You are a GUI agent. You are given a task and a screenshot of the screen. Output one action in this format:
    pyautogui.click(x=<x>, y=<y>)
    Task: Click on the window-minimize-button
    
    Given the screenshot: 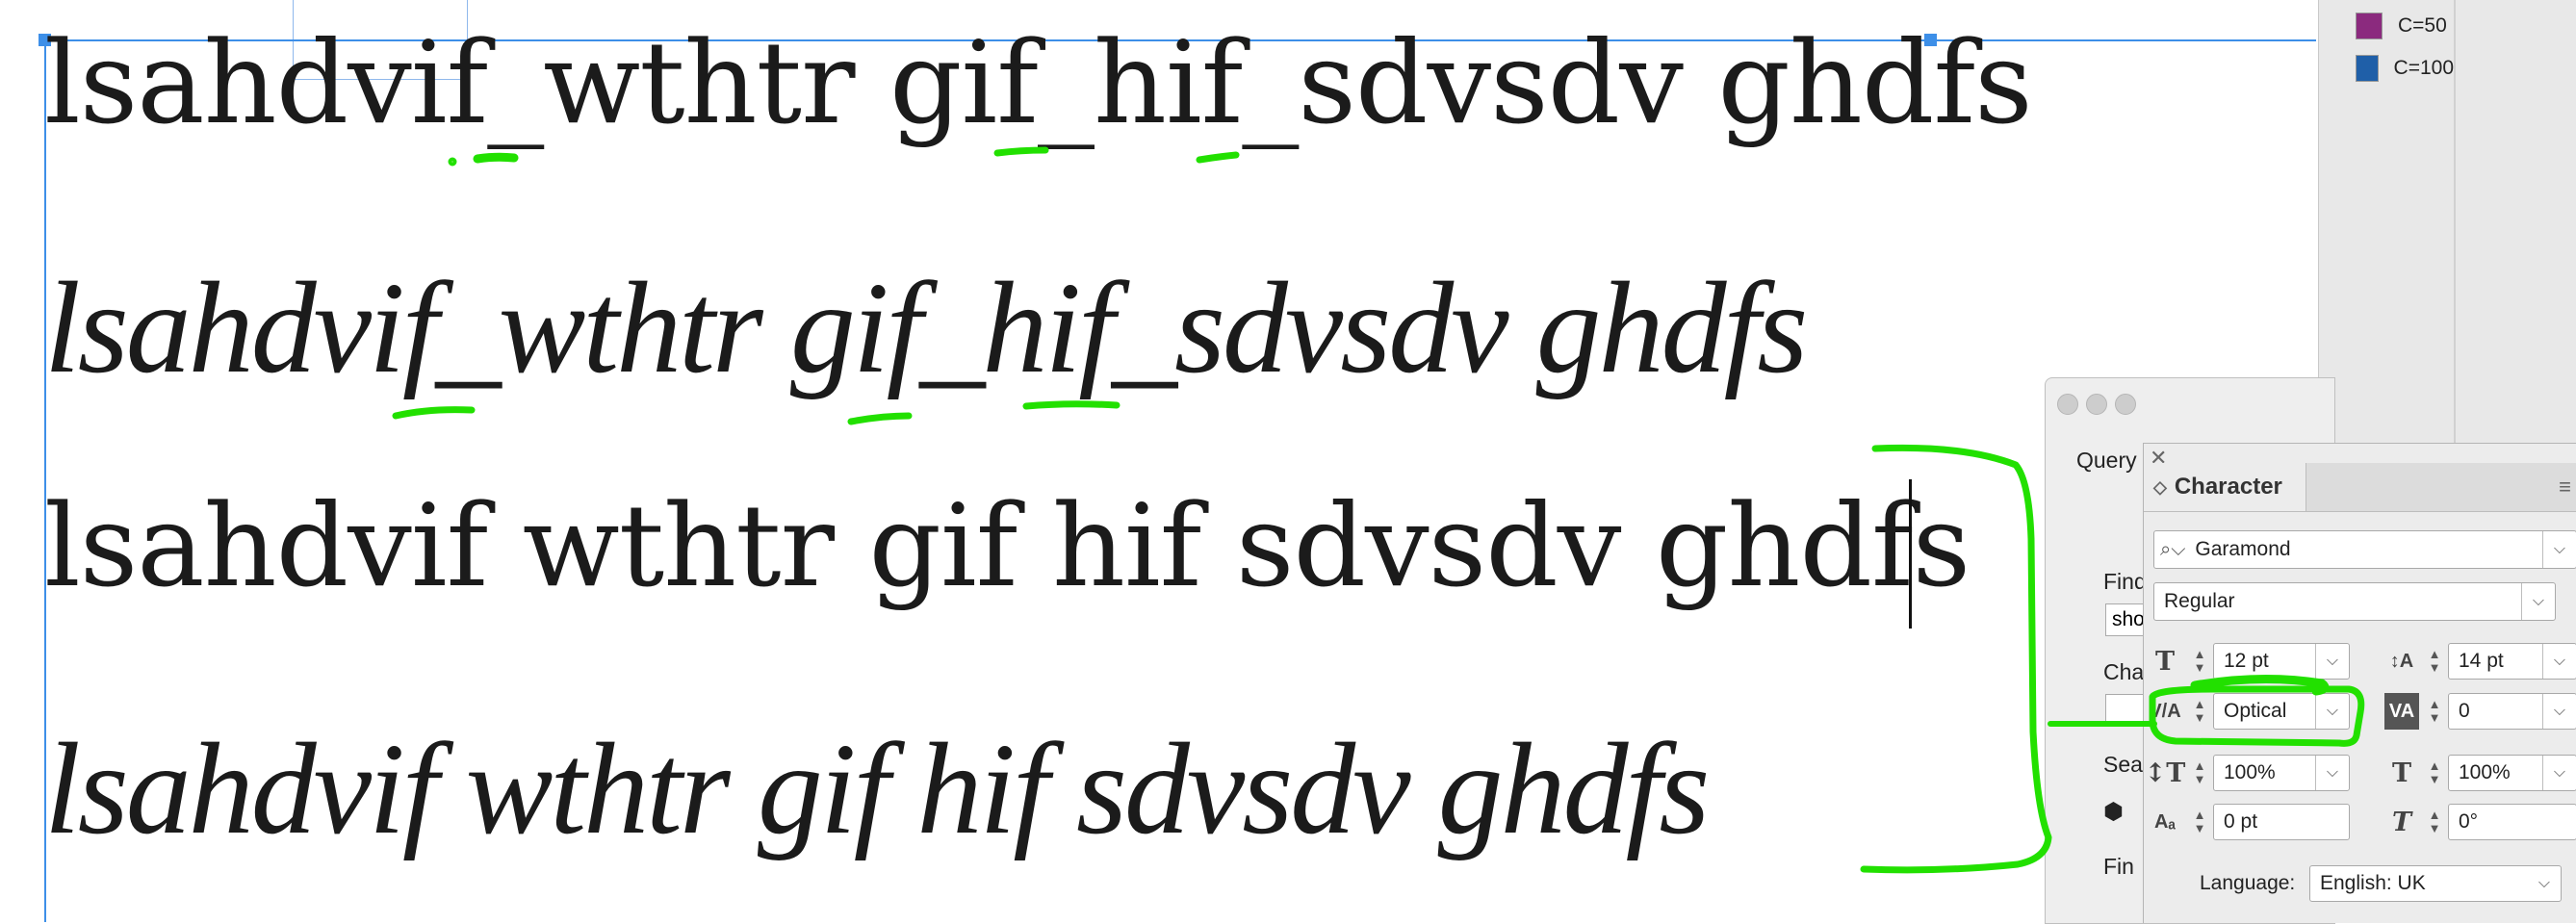 What is the action you would take?
    pyautogui.click(x=2096, y=404)
    